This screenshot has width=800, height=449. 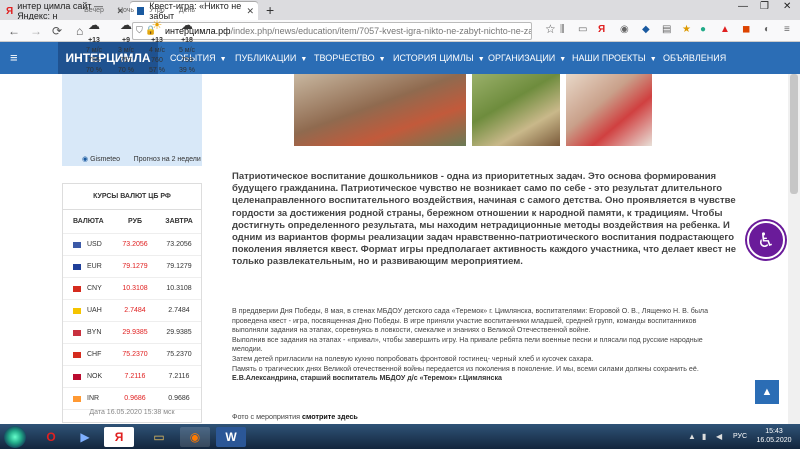 What do you see at coordinates (187, 41) in the screenshot?
I see `weather-column: День ☁ +18 5 м/с 759 39 %` at bounding box center [187, 41].